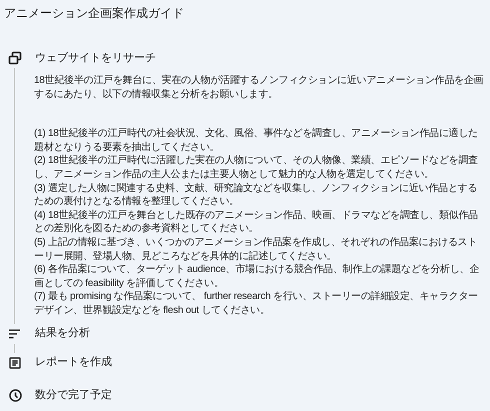 The width and height of the screenshot is (490, 411). I want to click on research-item: (3) 選定した人物に関連する史料、文献、研究論文などを収集し、ノンフィクションに近い作品とするための裏付けとなる情報を整理してください。, so click(256, 195).